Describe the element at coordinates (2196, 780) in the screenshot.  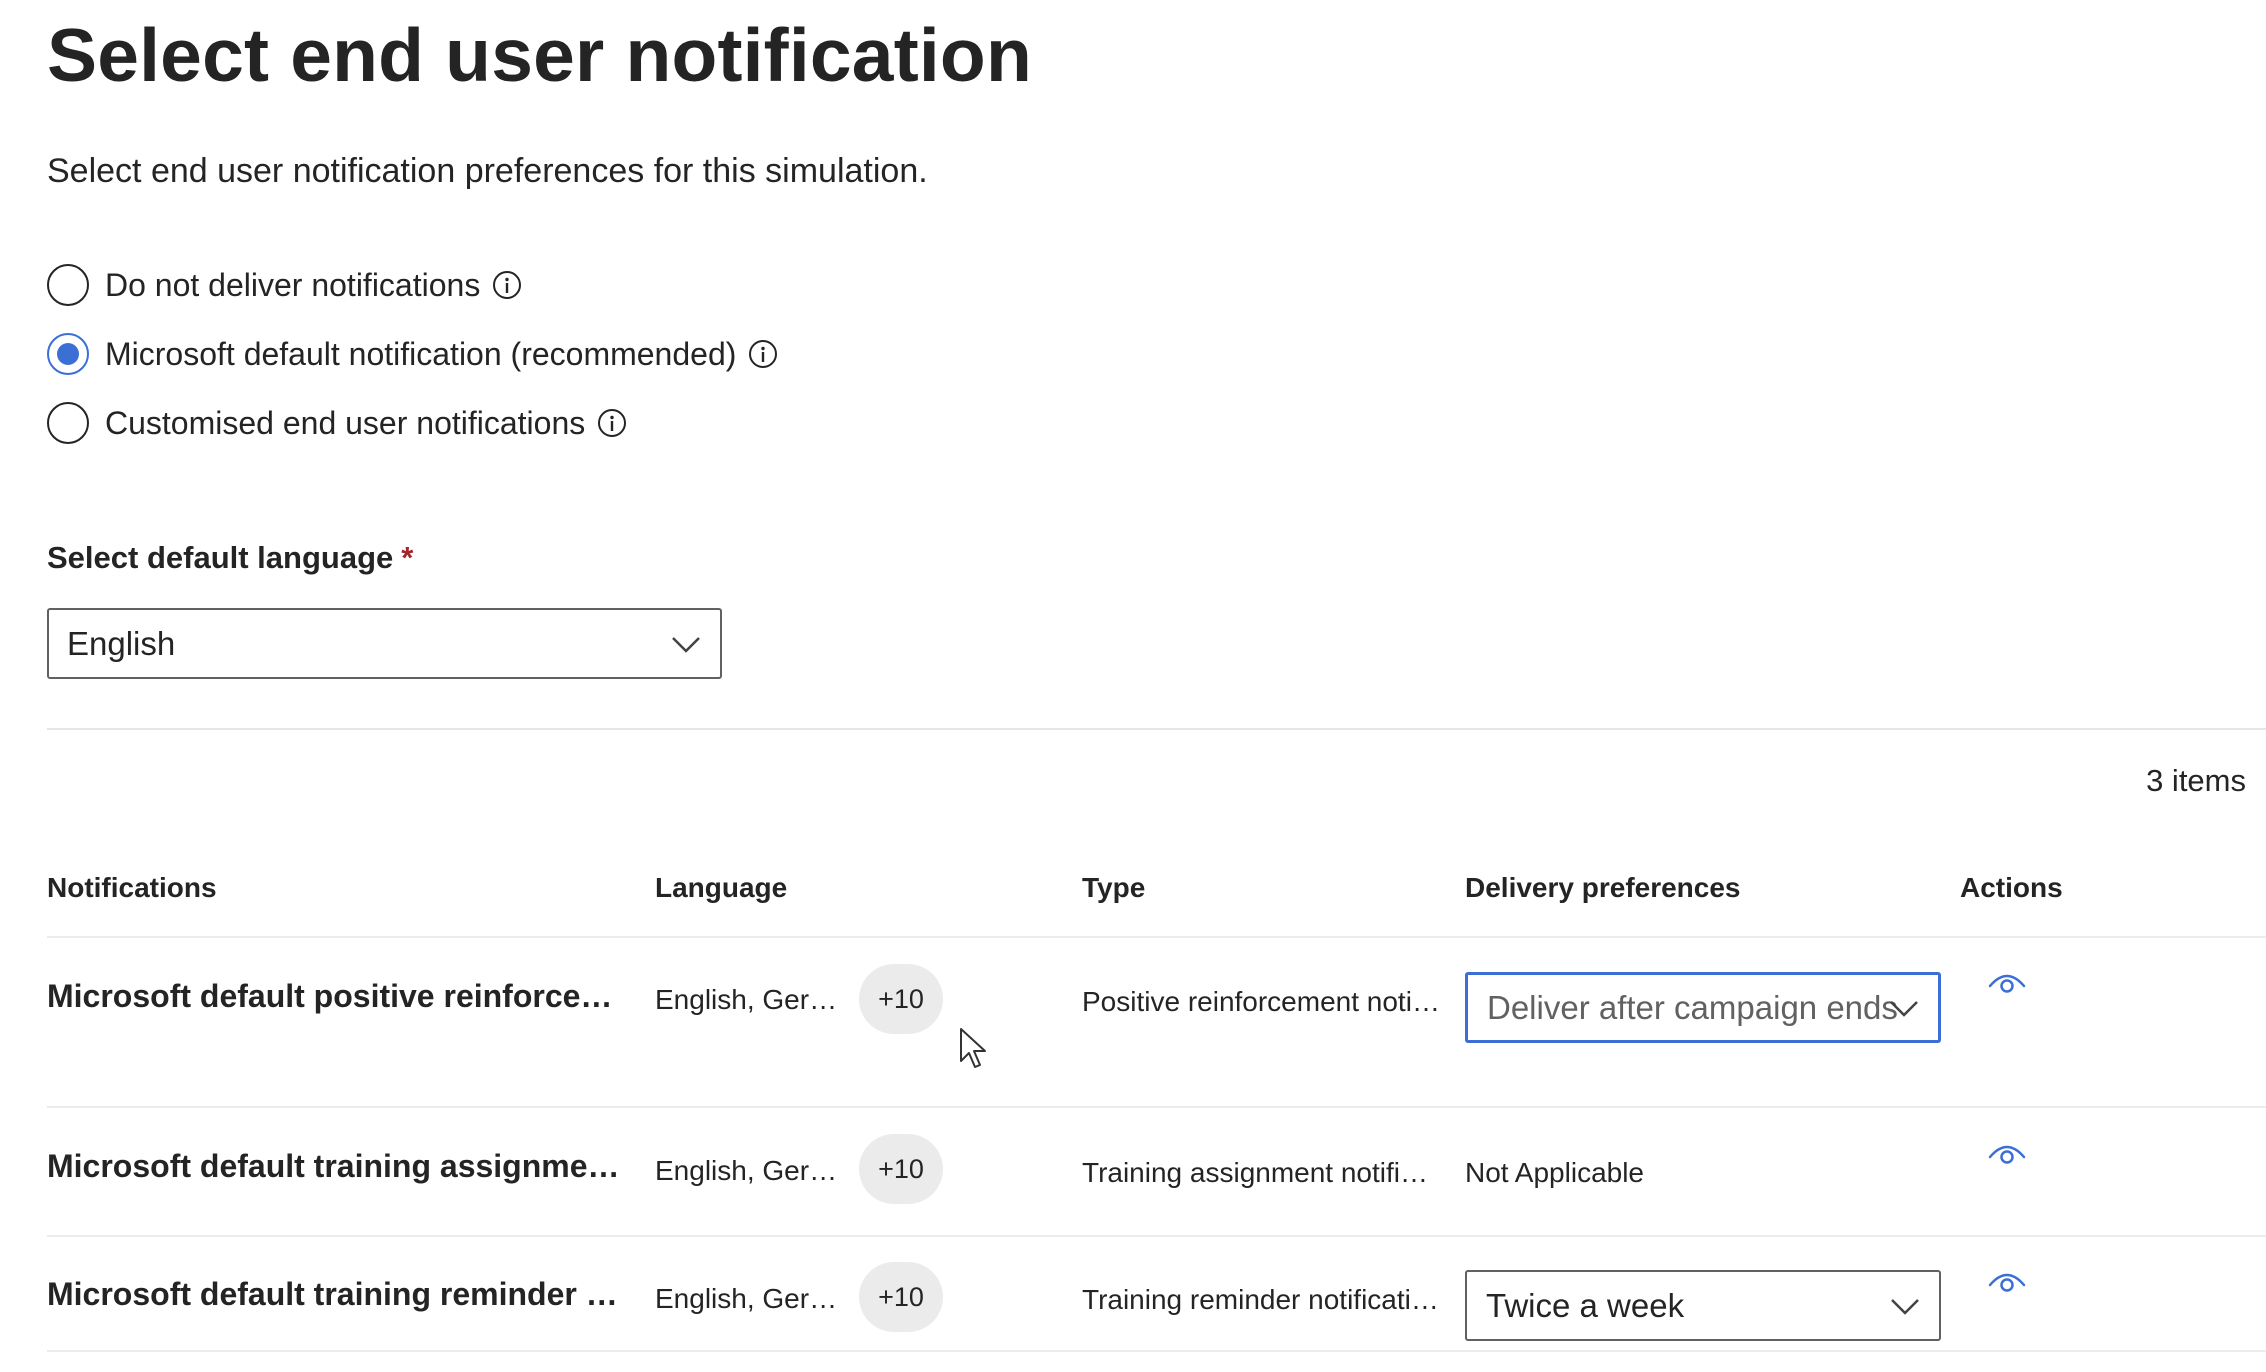
I see `item-count: 3 items` at that location.